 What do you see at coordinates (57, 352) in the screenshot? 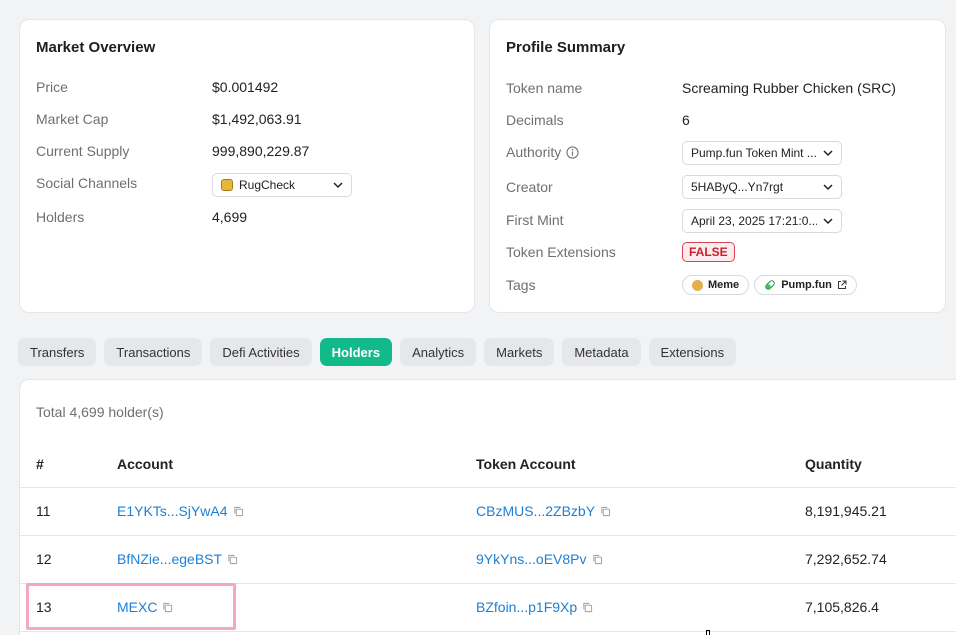
I see `tab-transfers: Transfers` at bounding box center [57, 352].